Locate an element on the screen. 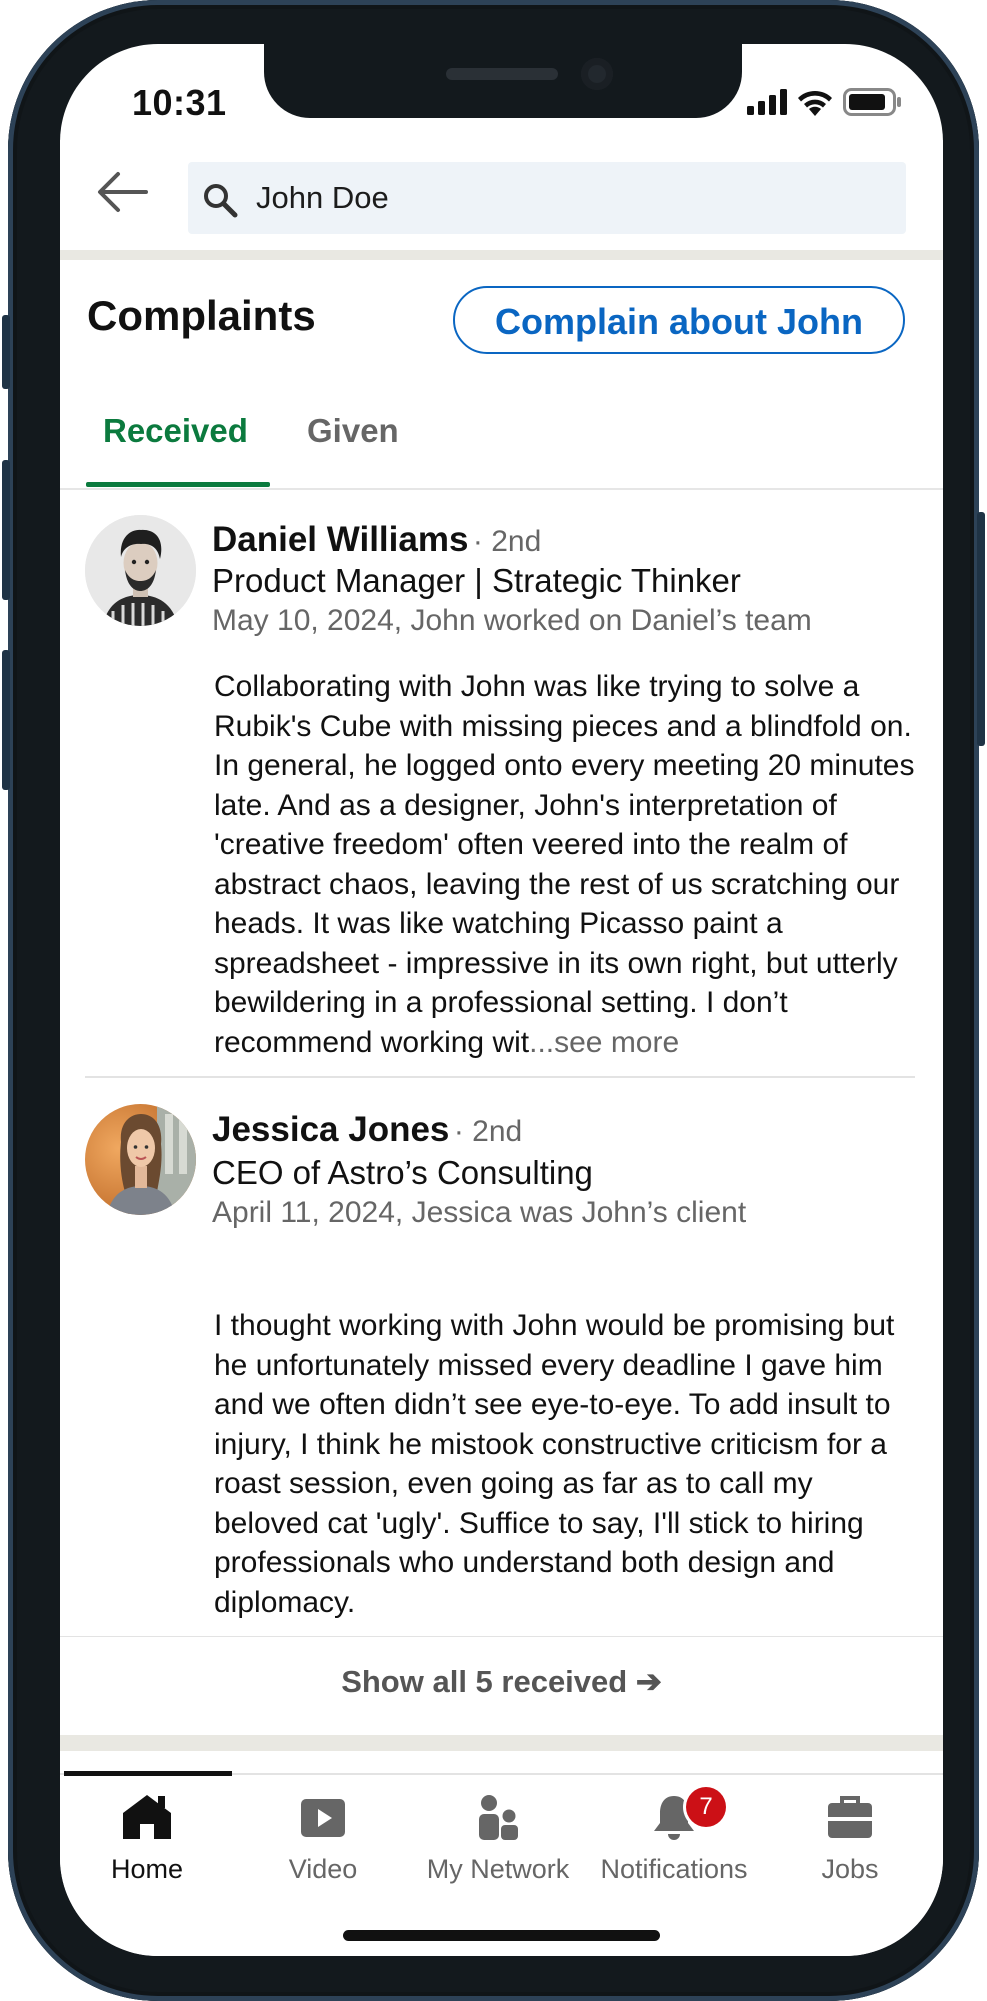 The image size is (987, 2001). power-button is located at coordinates (981, 629).